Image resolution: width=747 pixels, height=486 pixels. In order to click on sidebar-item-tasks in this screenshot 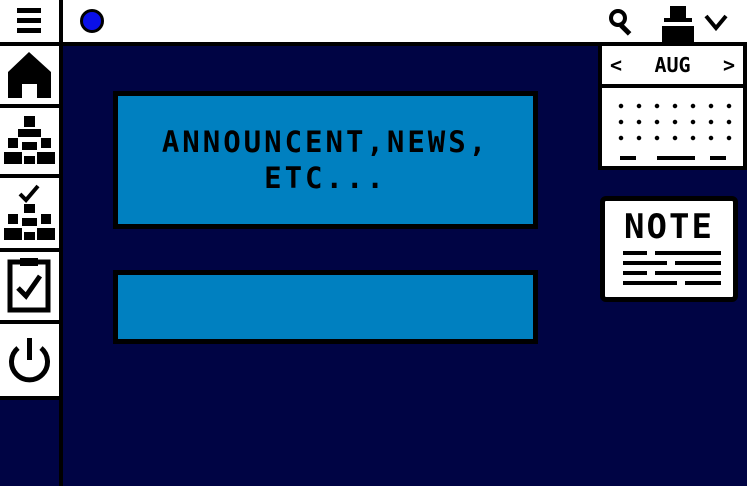, I will do `click(29, 288)`.